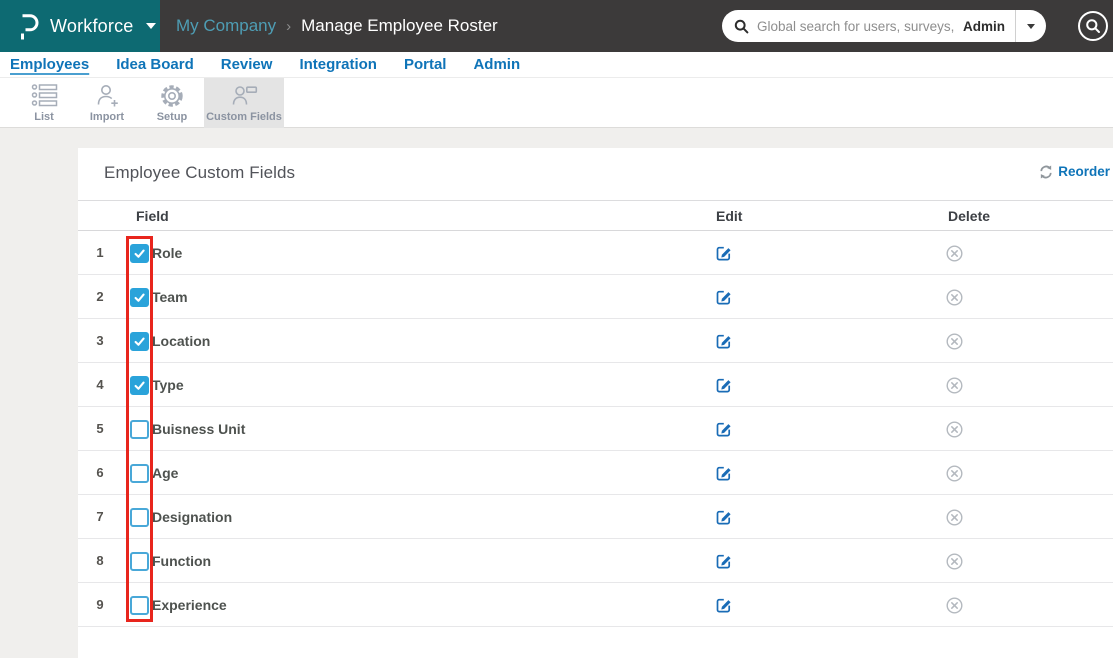  What do you see at coordinates (986, 26) in the screenshot?
I see `search-scope-label: Admin` at bounding box center [986, 26].